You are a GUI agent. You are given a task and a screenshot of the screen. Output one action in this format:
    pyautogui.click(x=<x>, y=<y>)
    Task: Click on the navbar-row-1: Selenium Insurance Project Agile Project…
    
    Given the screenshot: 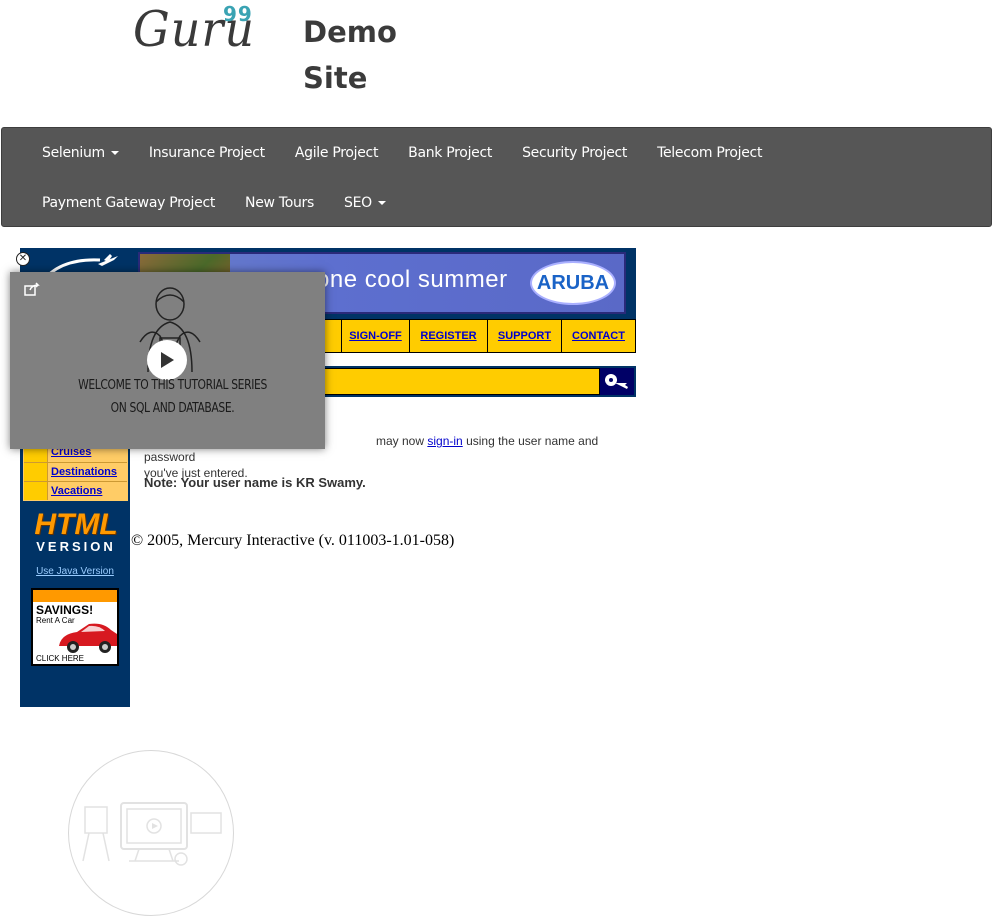 What is the action you would take?
    pyautogui.click(x=389, y=153)
    